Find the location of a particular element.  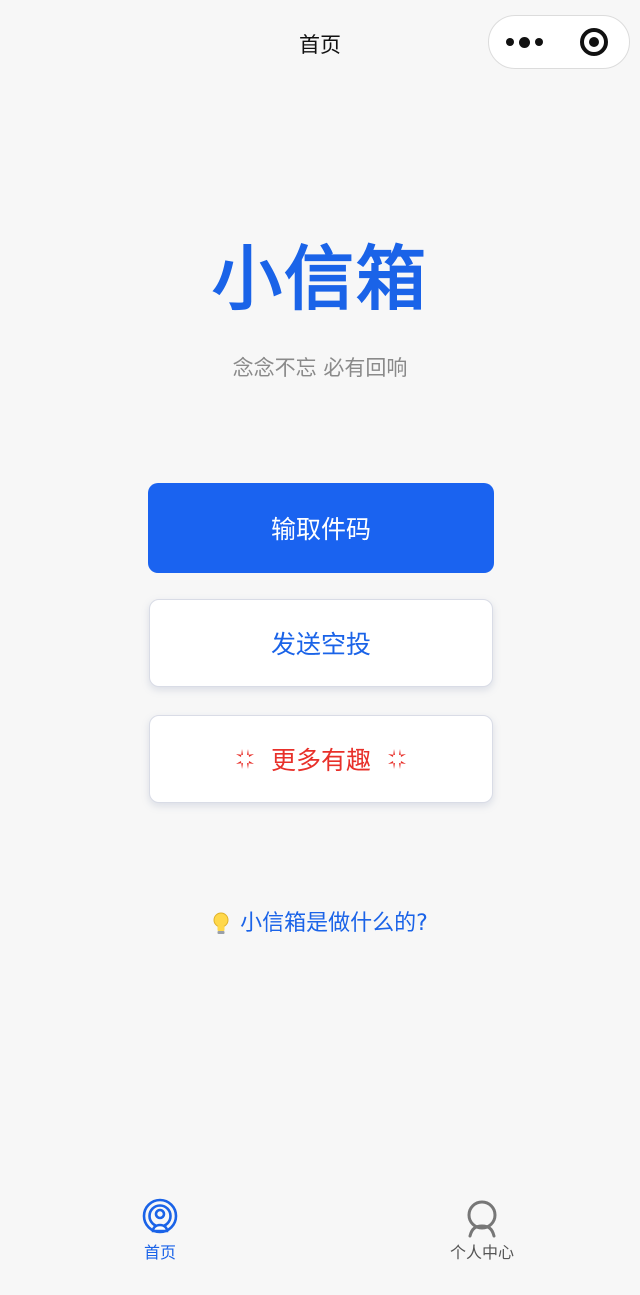

enter-code-label: 输取件码 is located at coordinates (320, 529).